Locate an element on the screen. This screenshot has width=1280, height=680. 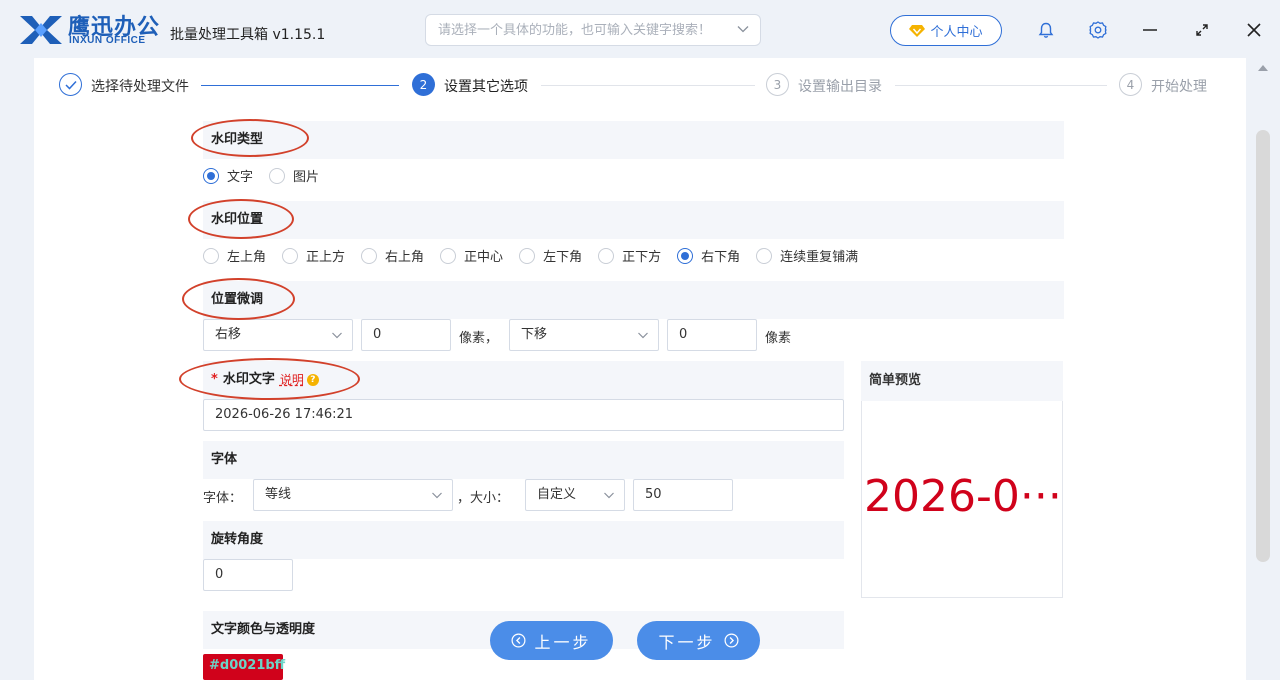
watermark-type-heading: 水印类型 is located at coordinates (633, 140).